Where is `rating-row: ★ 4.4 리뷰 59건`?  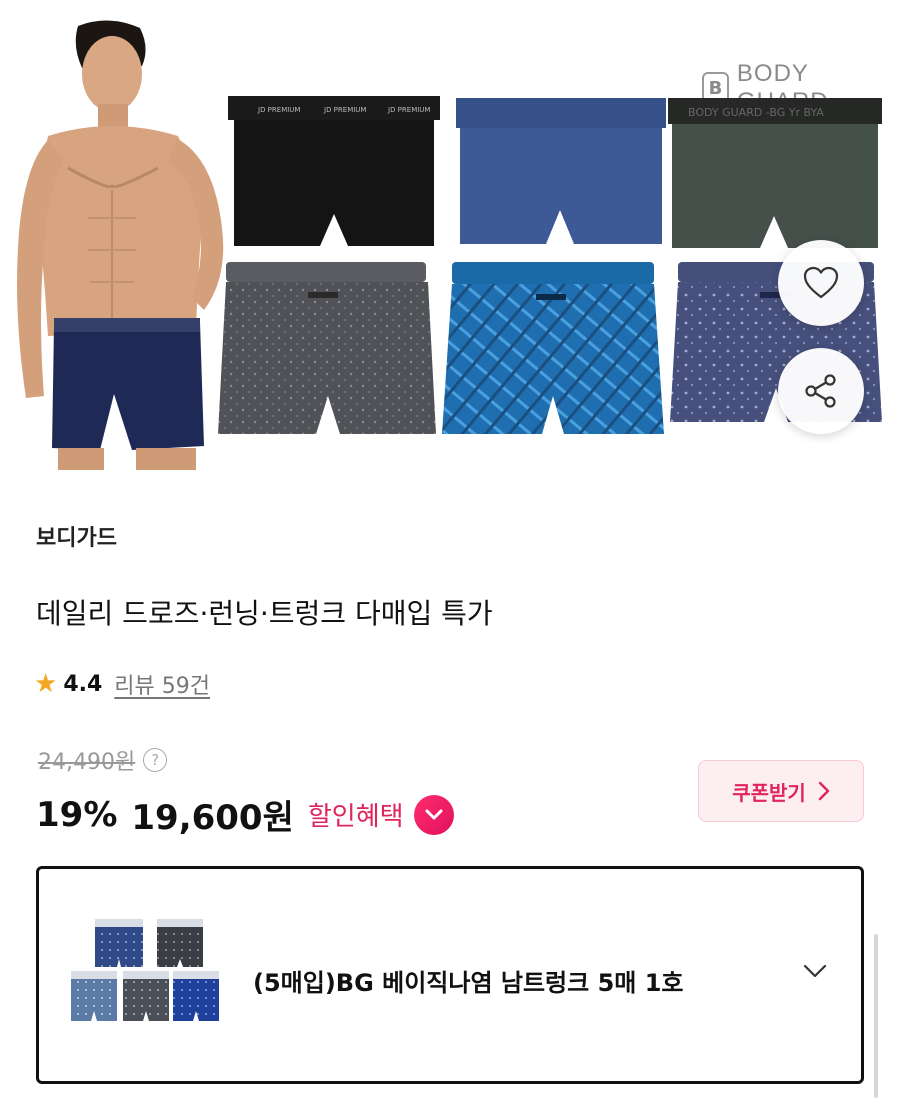 rating-row: ★ 4.4 리뷰 59건 is located at coordinates (122, 684).